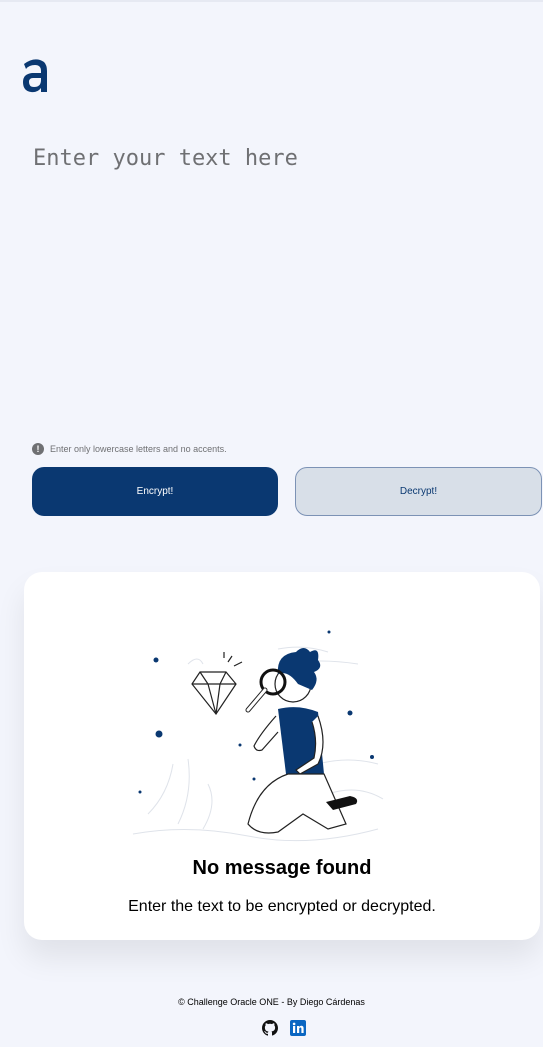 The height and width of the screenshot is (1047, 543). Describe the element at coordinates (258, 736) in the screenshot. I see `search-illustration` at that location.